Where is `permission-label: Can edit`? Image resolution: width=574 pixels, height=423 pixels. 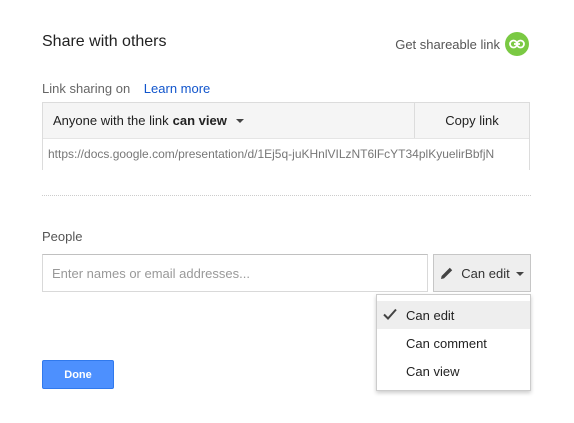 permission-label: Can edit is located at coordinates (485, 273).